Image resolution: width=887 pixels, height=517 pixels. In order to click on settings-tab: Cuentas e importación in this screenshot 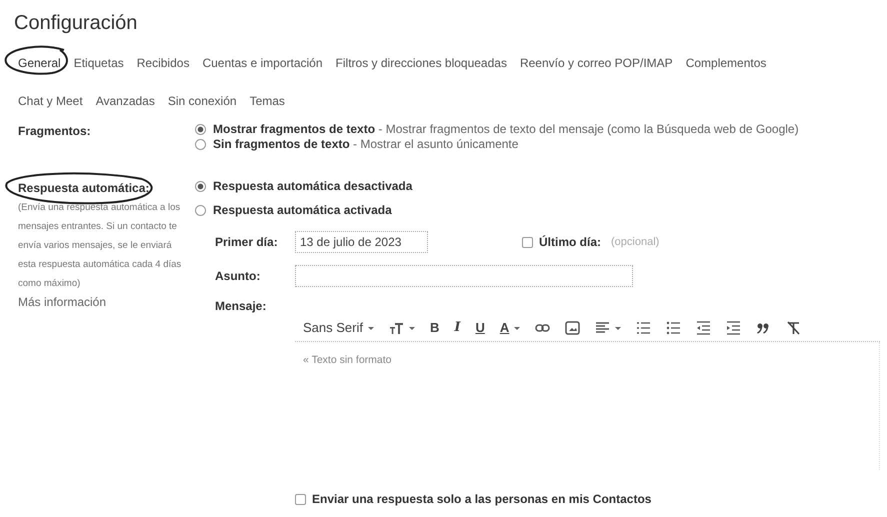, I will do `click(262, 63)`.